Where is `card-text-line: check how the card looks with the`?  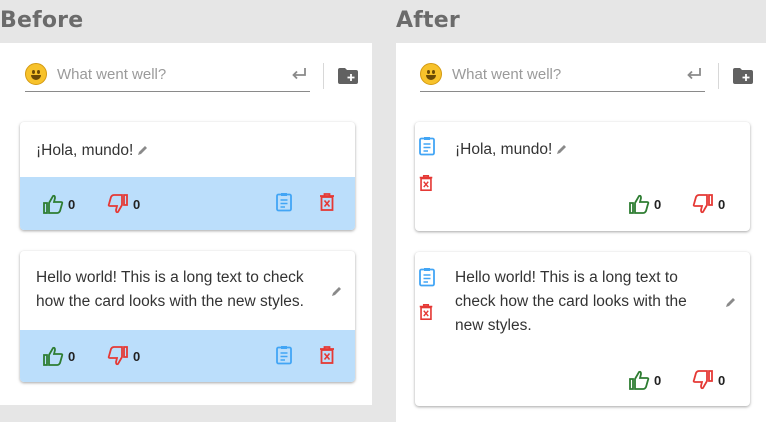 card-text-line: check how the card looks with the is located at coordinates (571, 301).